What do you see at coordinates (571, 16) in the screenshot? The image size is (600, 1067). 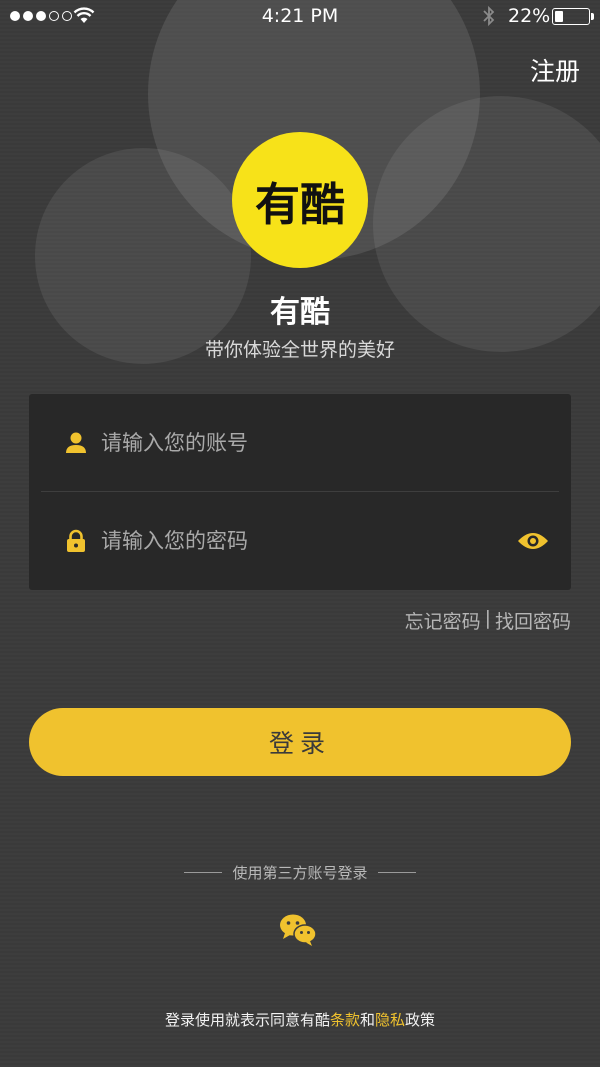 I see `battery-icon` at bounding box center [571, 16].